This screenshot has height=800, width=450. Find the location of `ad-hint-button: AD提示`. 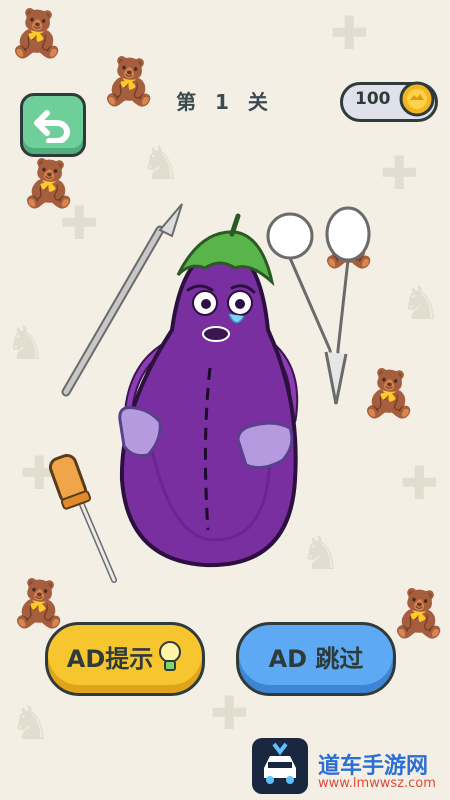

ad-hint-button: AD提示 is located at coordinates (125, 659).